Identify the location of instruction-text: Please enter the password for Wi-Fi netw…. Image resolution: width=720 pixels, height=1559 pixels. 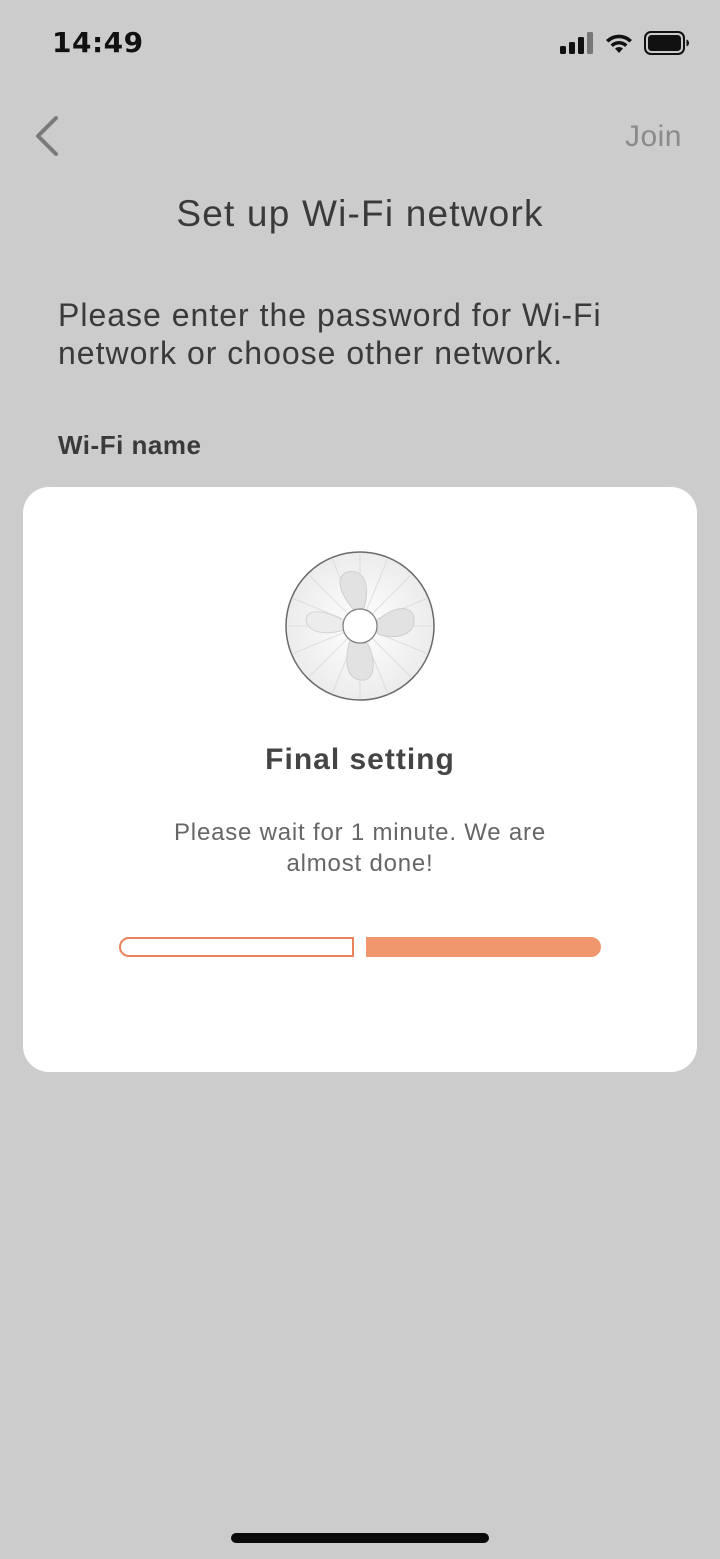
(330, 334).